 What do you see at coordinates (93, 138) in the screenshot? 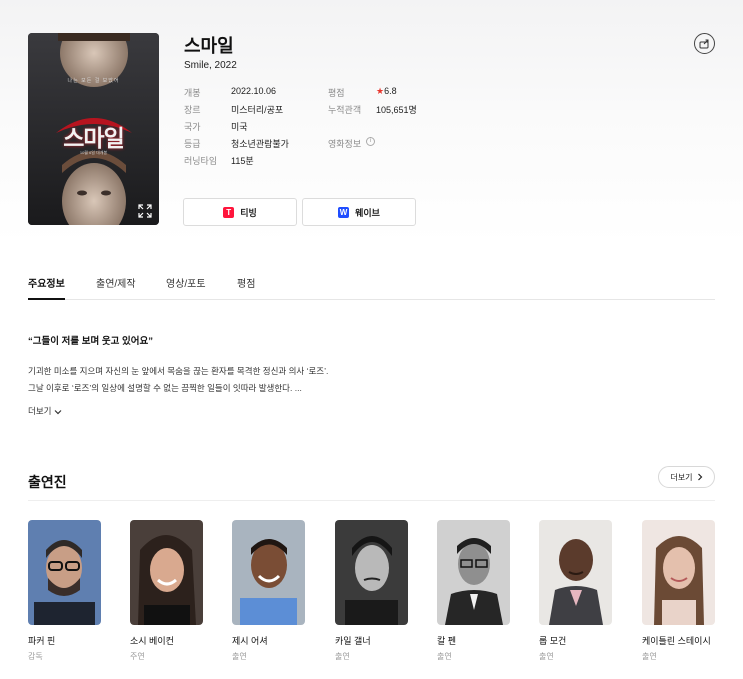
I see `poster-title: 스마일` at bounding box center [93, 138].